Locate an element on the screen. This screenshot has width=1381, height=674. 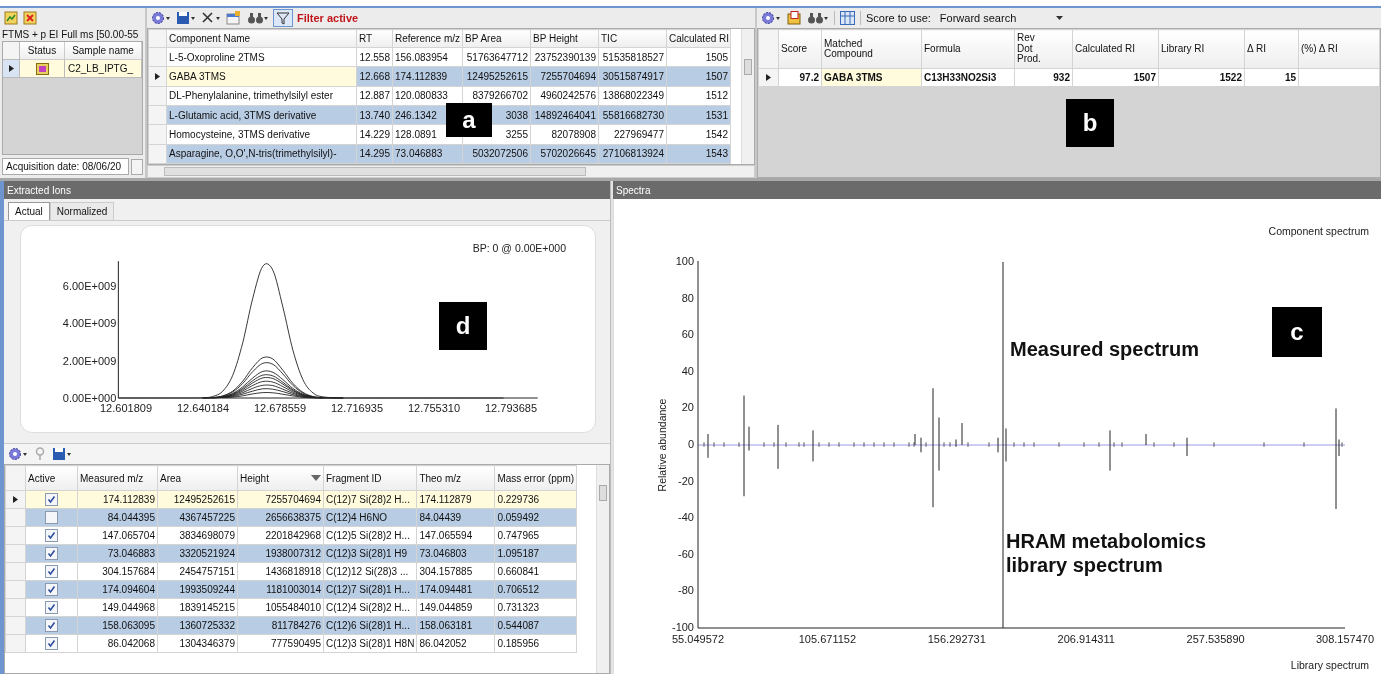
table-cell: 82078908 is located at coordinates (564, 134).